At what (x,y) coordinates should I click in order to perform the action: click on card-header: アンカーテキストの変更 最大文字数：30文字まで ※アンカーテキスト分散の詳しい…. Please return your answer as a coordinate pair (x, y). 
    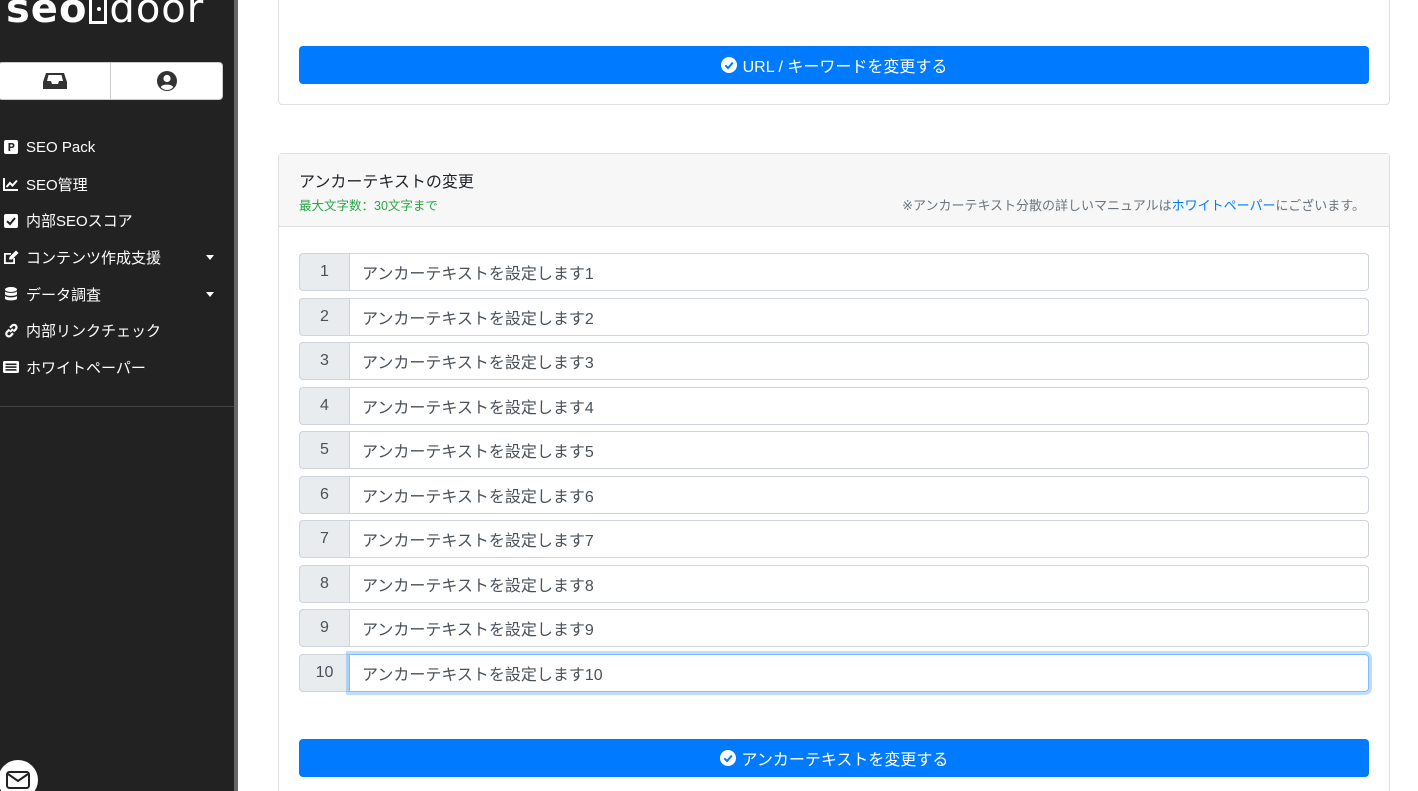
    Looking at the image, I should click on (834, 190).